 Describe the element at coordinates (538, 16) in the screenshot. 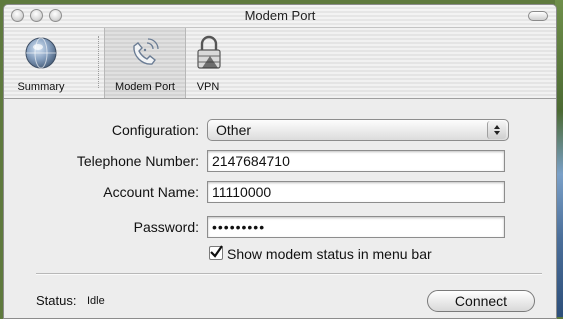

I see `toolbar-toggle-button` at that location.